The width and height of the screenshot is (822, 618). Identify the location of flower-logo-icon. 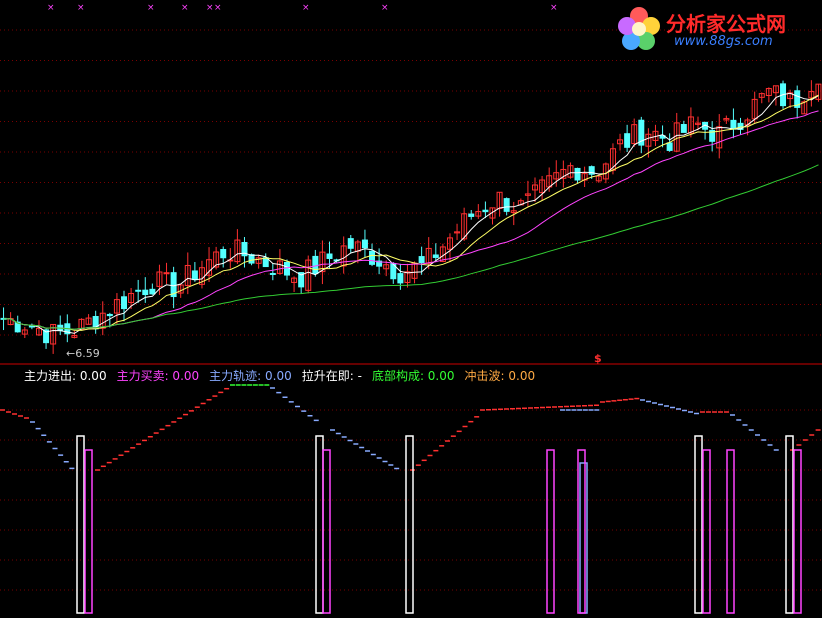
(639, 28).